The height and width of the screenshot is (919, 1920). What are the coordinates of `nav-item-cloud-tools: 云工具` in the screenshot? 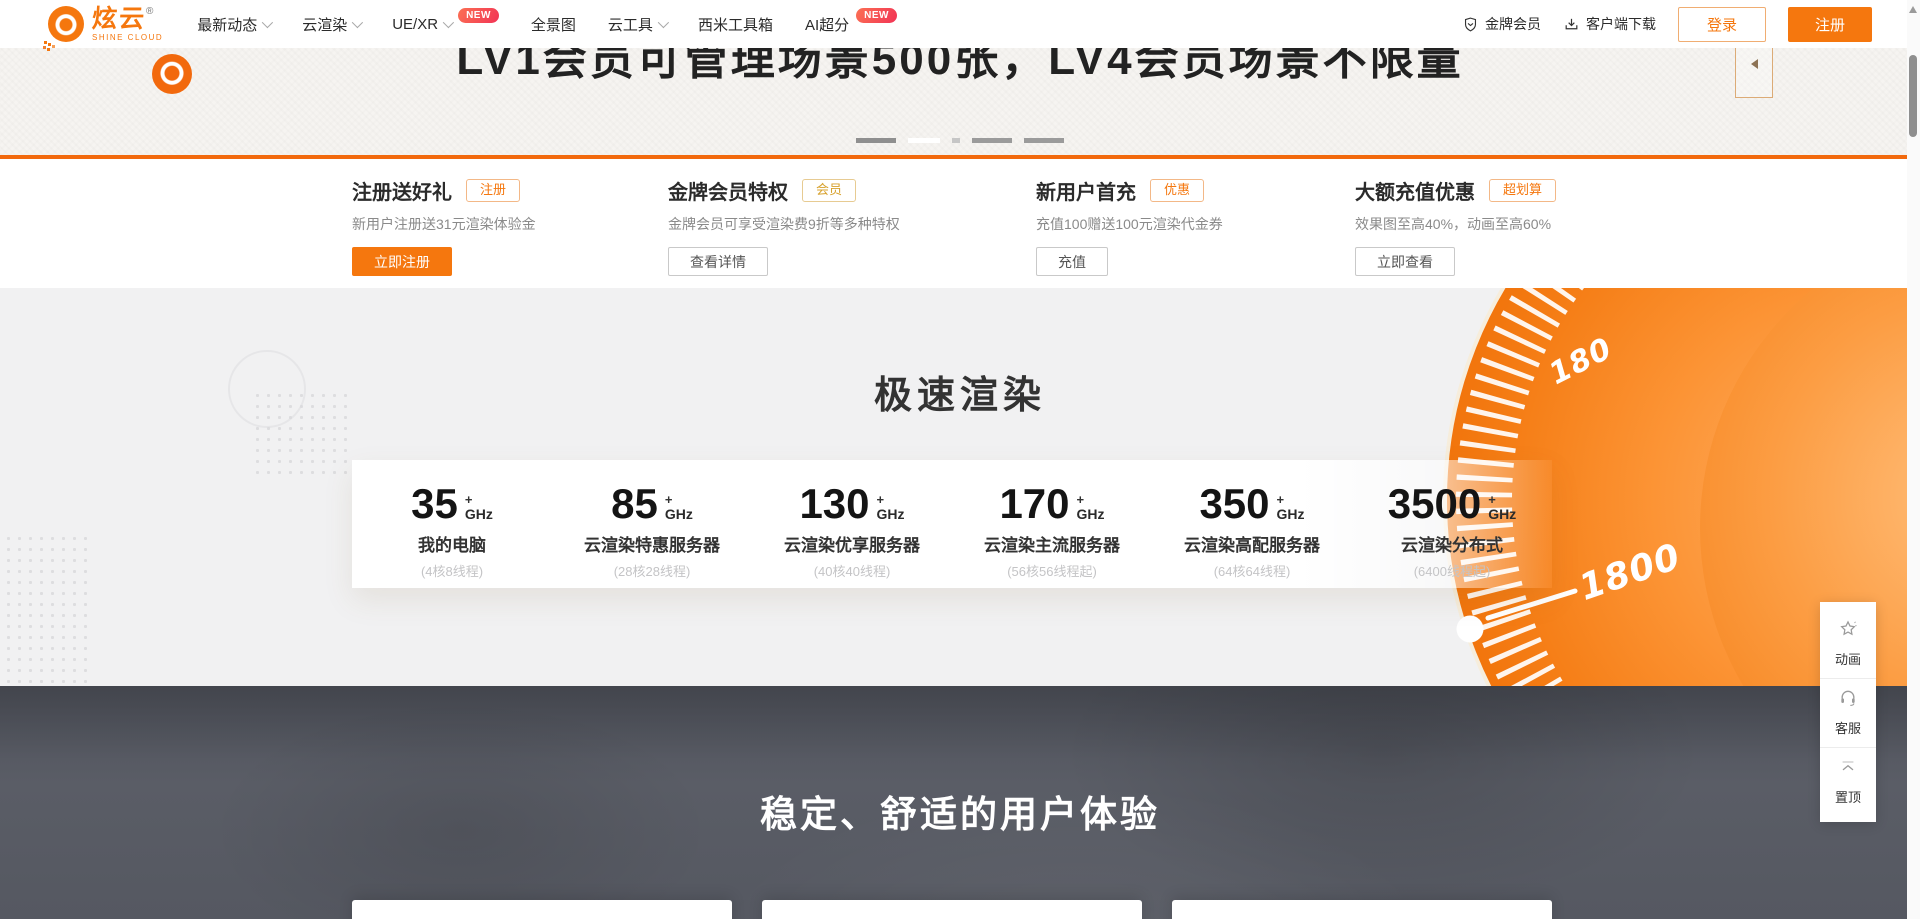 It's located at (637, 24).